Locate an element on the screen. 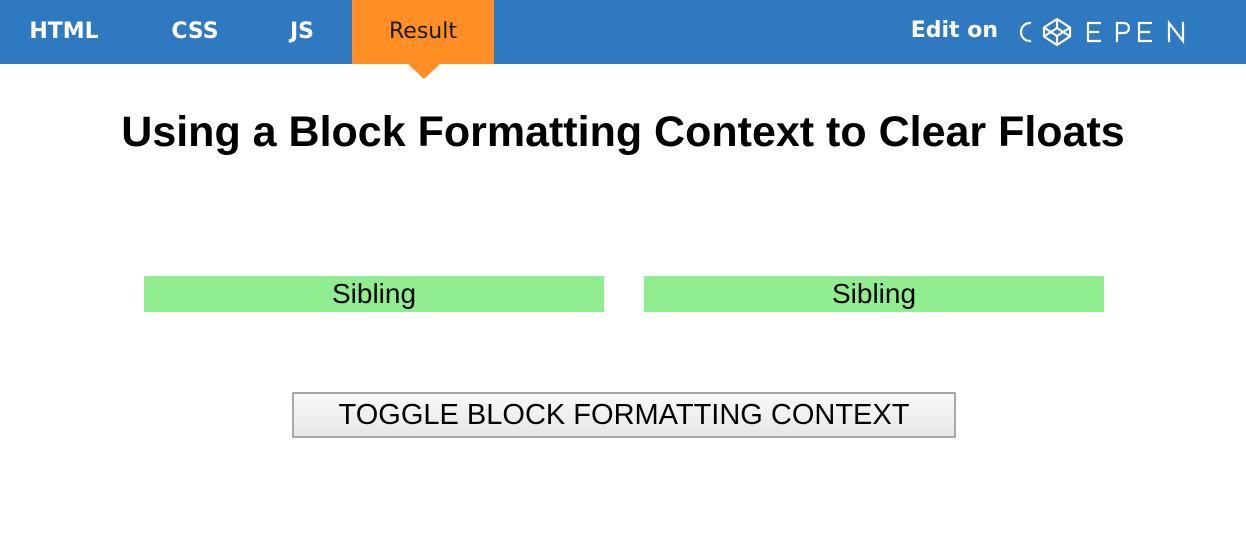 This screenshot has height=560, width=1246. edit-on-label: Edit on is located at coordinates (954, 30).